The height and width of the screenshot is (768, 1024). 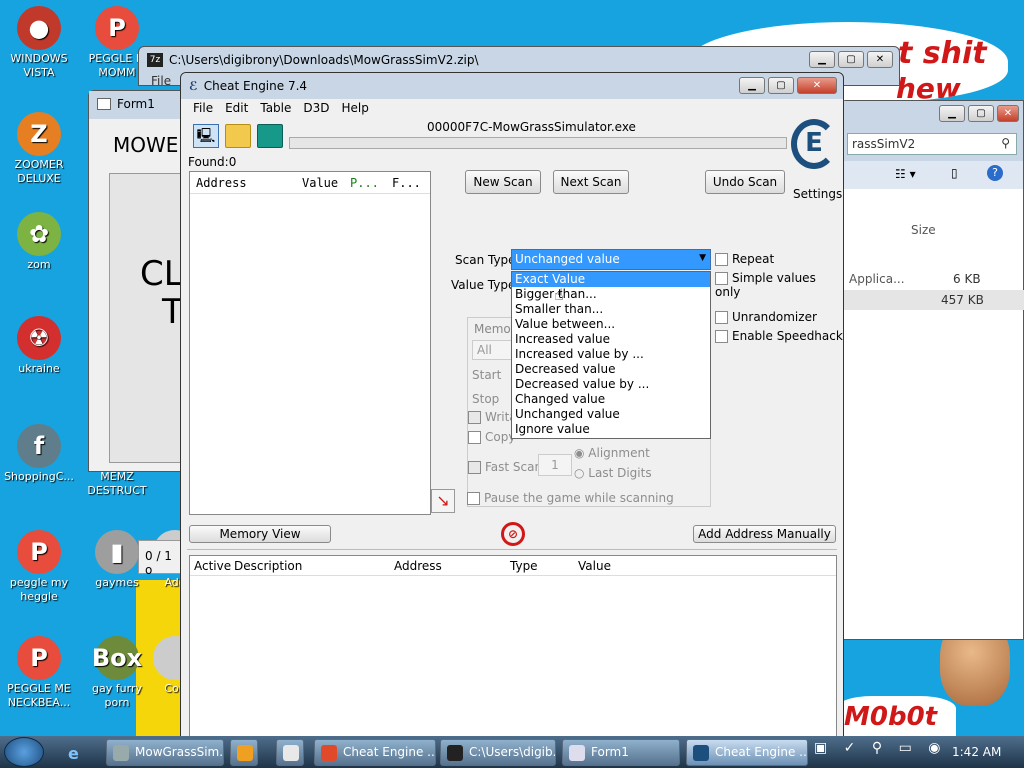 What do you see at coordinates (492, 350) in the screenshot?
I see `memory-region-select: All` at bounding box center [492, 350].